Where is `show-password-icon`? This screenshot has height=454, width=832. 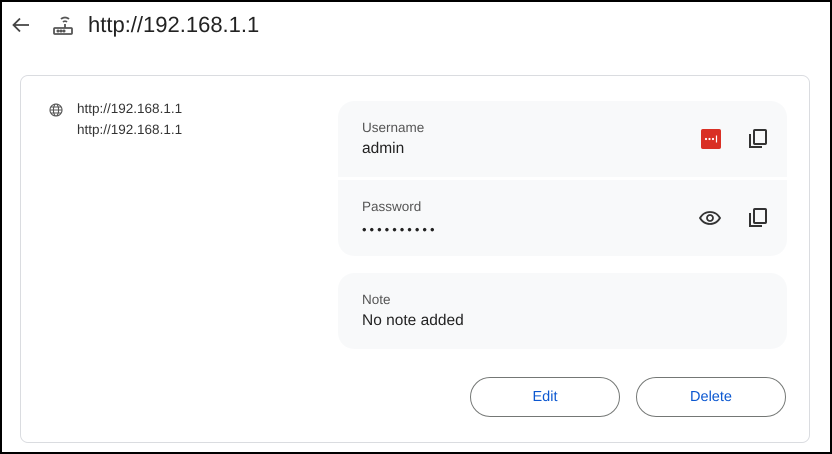 show-password-icon is located at coordinates (710, 218).